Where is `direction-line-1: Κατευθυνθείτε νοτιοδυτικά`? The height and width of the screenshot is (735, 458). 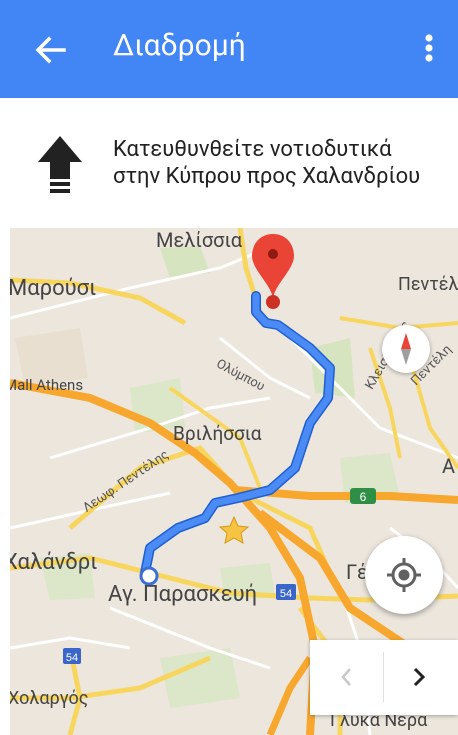 direction-line-1: Κατευθυνθείτε νοτιοδυτικά is located at coordinates (252, 149).